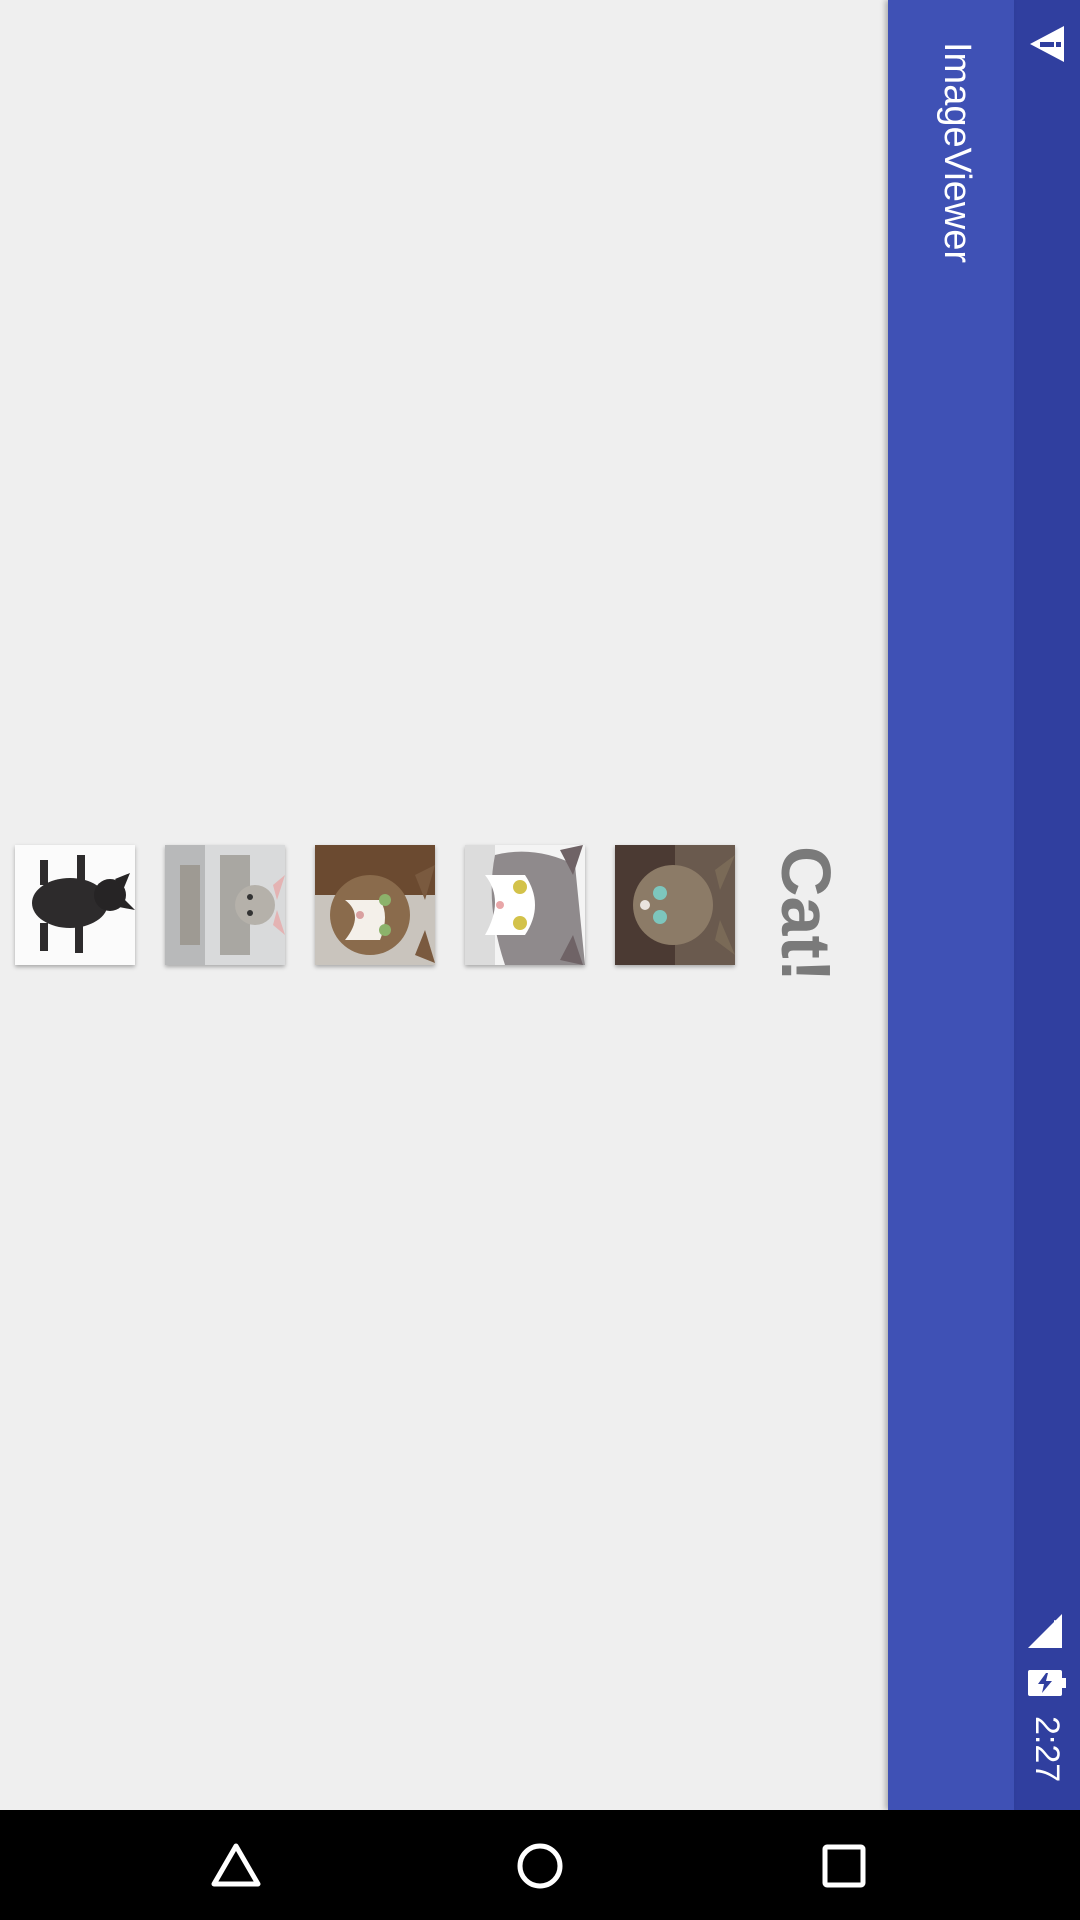 Image resolution: width=1080 pixels, height=1920 pixels. What do you see at coordinates (951, 905) in the screenshot?
I see `app-toolbar: ImageViewer` at bounding box center [951, 905].